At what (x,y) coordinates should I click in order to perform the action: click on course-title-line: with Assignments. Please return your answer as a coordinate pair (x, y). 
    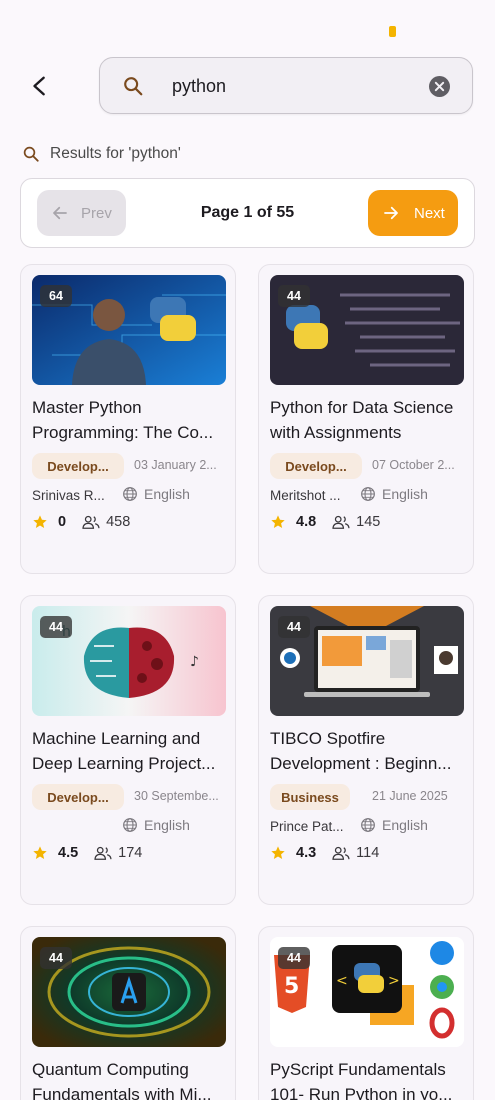
    Looking at the image, I should click on (336, 432).